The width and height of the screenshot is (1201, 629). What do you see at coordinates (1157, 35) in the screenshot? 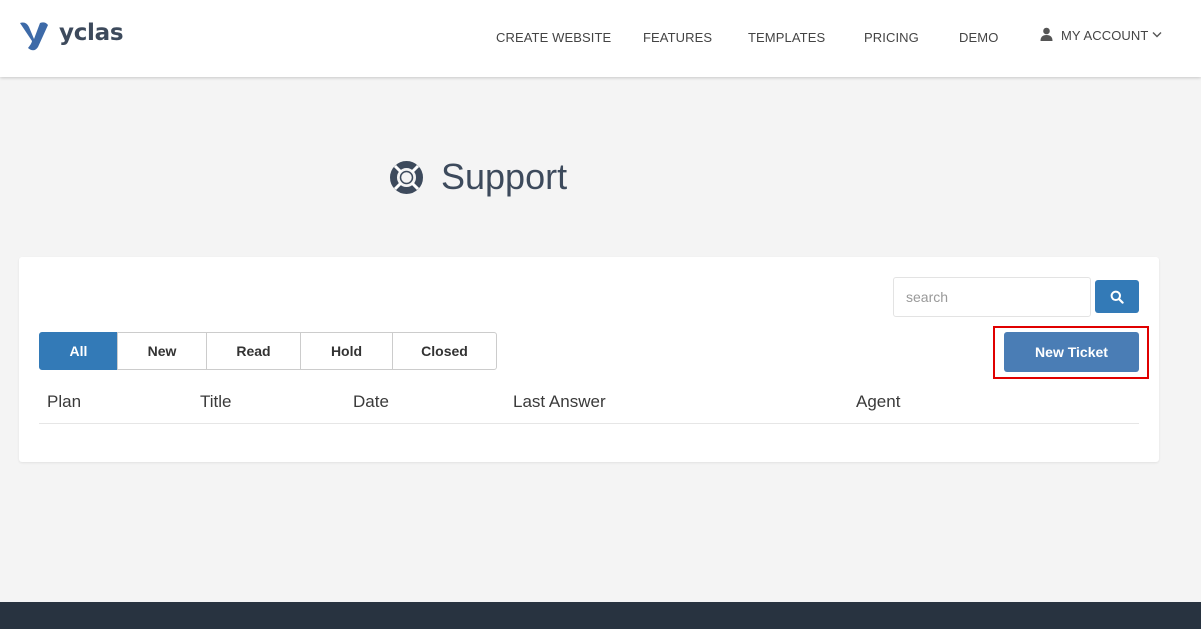
I see `chevron-down-icon` at bounding box center [1157, 35].